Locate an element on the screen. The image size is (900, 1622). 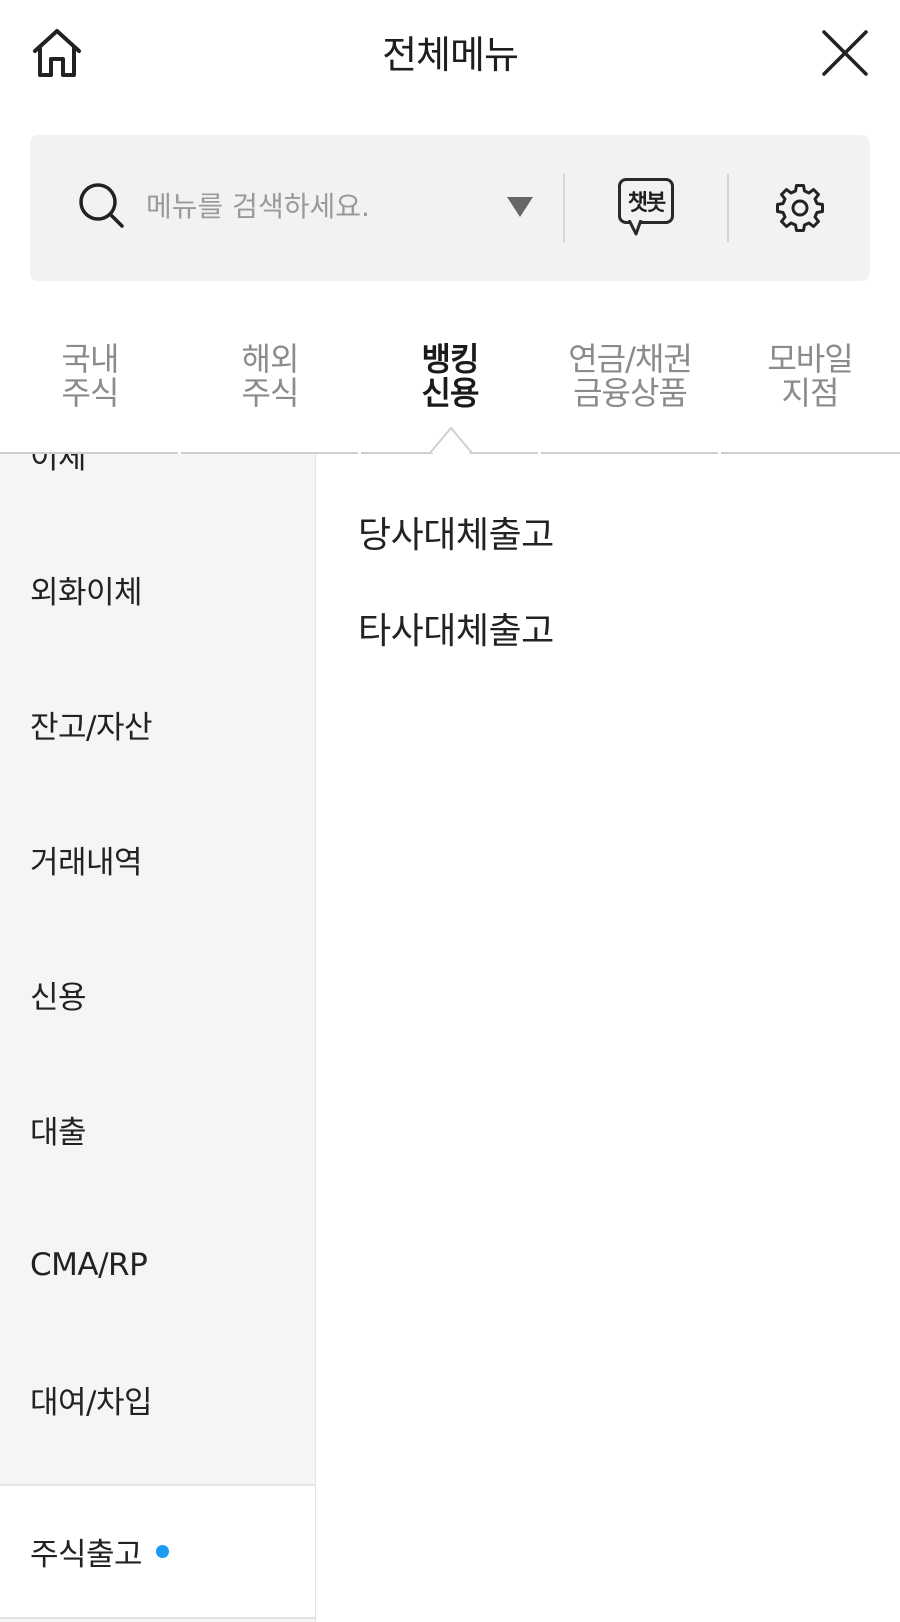
chatbot-label: 챗봇 is located at coordinates (646, 201).